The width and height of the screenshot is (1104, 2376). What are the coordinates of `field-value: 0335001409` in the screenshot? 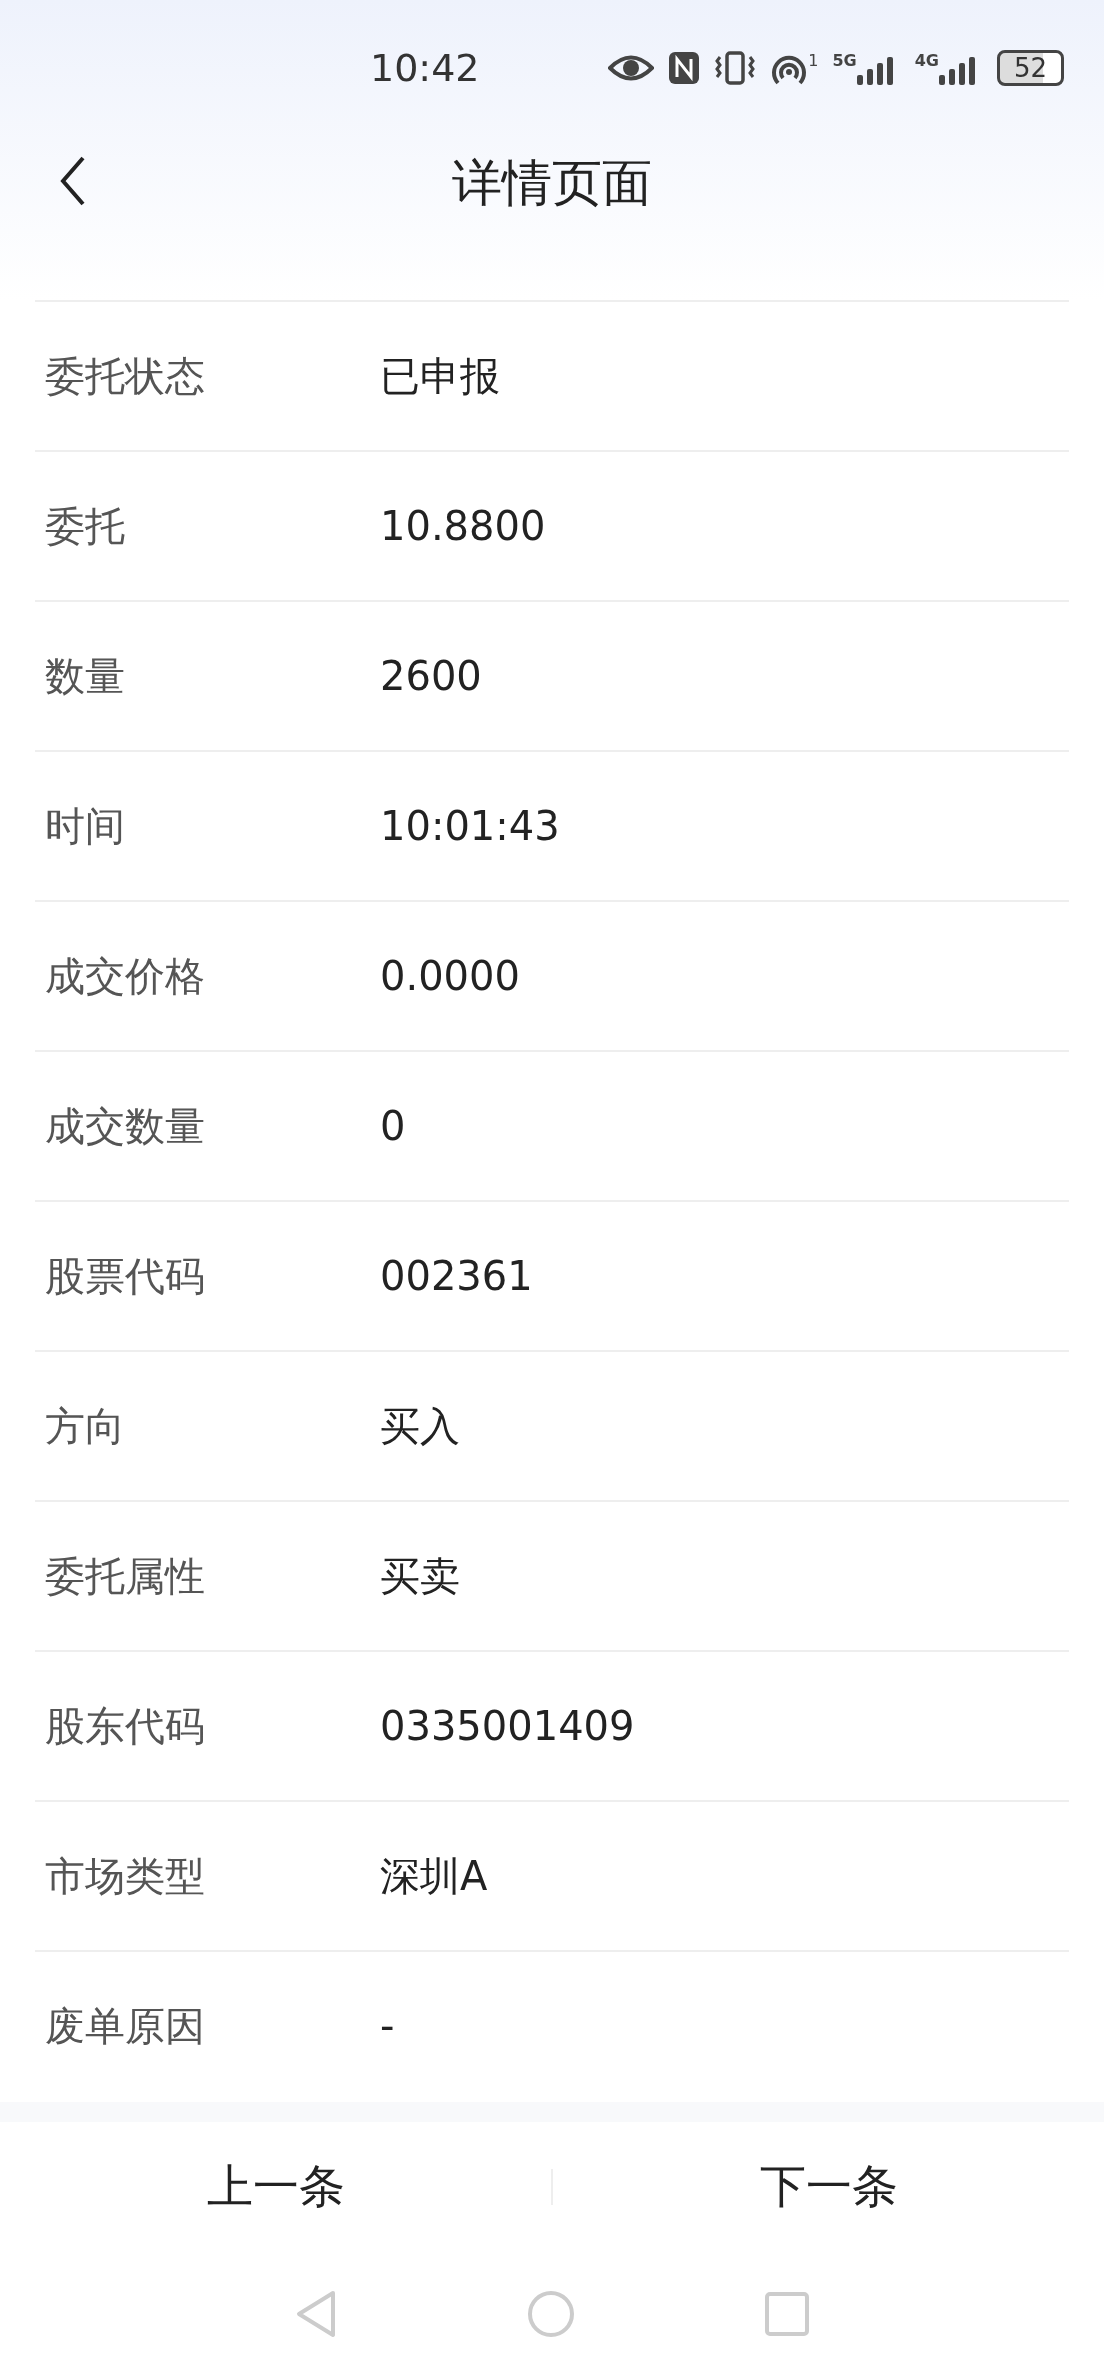 It's located at (507, 1726).